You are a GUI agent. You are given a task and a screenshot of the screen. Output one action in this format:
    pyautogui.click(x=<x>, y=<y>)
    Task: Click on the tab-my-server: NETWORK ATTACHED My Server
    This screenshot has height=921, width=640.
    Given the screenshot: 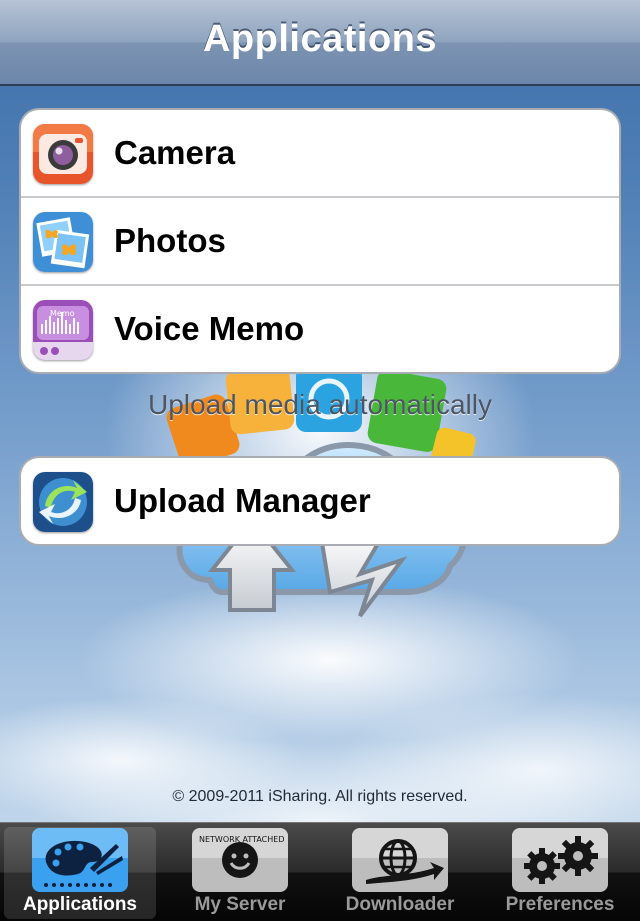 What is the action you would take?
    pyautogui.click(x=240, y=872)
    